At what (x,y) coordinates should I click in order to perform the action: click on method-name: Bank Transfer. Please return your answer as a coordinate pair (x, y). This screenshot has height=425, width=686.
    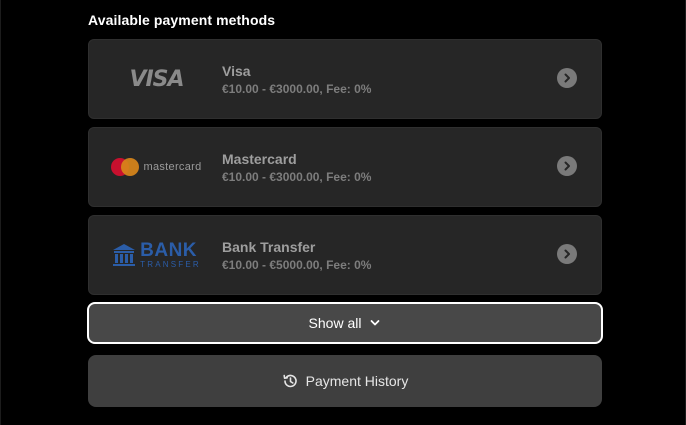
    Looking at the image, I should click on (269, 247).